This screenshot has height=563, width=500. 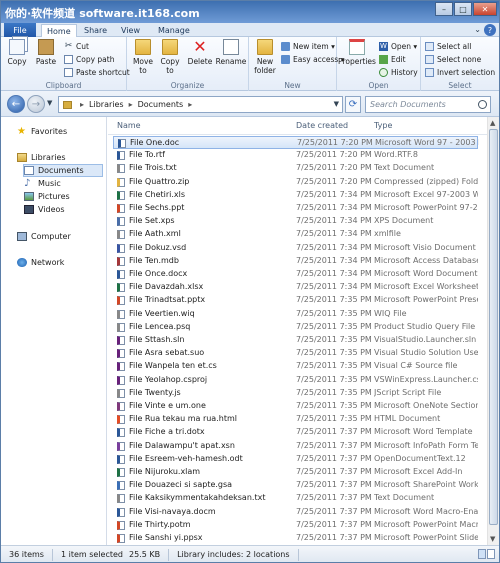 What do you see at coordinates (20, 30) in the screenshot?
I see `file-tab: File` at bounding box center [20, 30].